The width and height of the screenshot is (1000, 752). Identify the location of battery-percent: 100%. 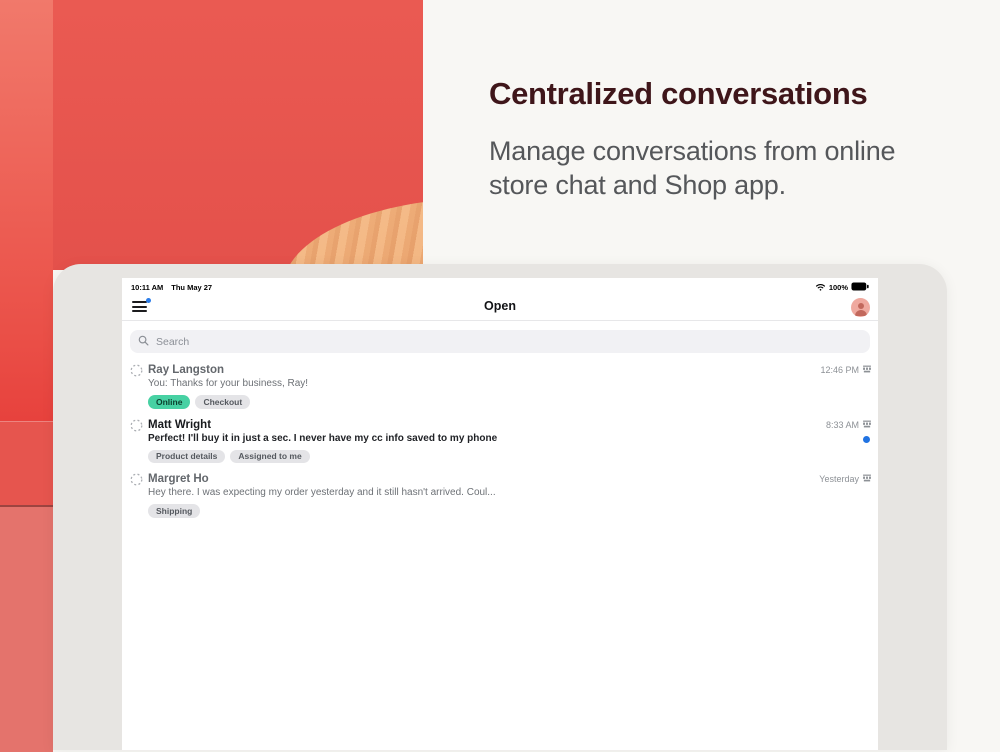
(838, 287).